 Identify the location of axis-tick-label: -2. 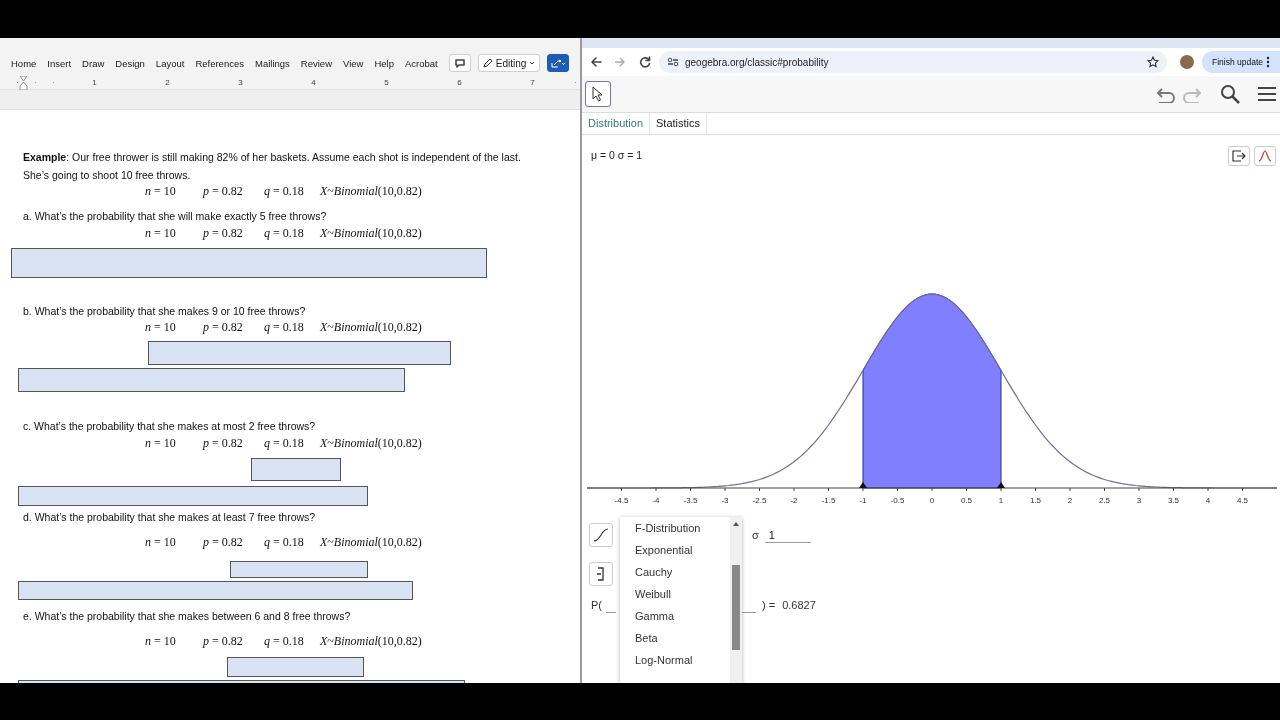
(794, 500).